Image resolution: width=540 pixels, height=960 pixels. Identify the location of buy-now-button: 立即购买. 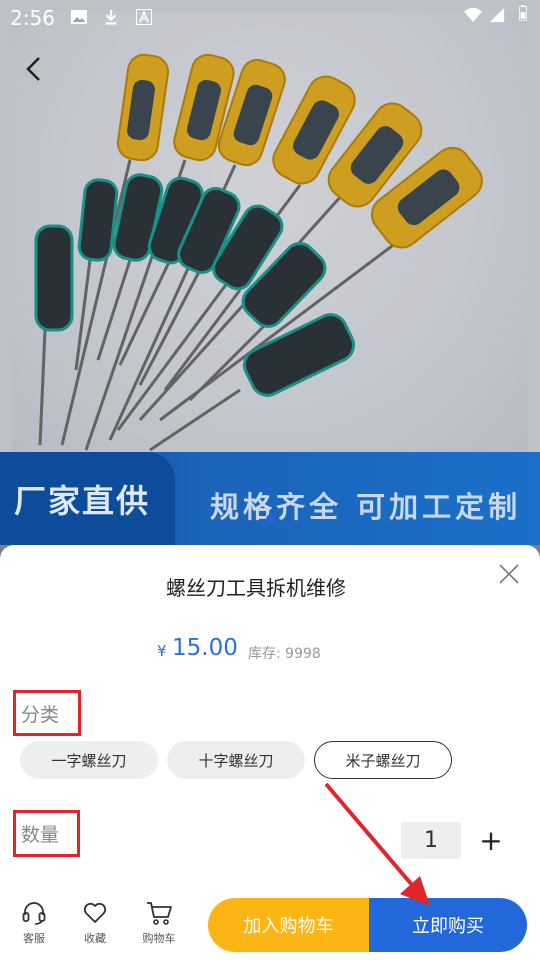
(448, 925).